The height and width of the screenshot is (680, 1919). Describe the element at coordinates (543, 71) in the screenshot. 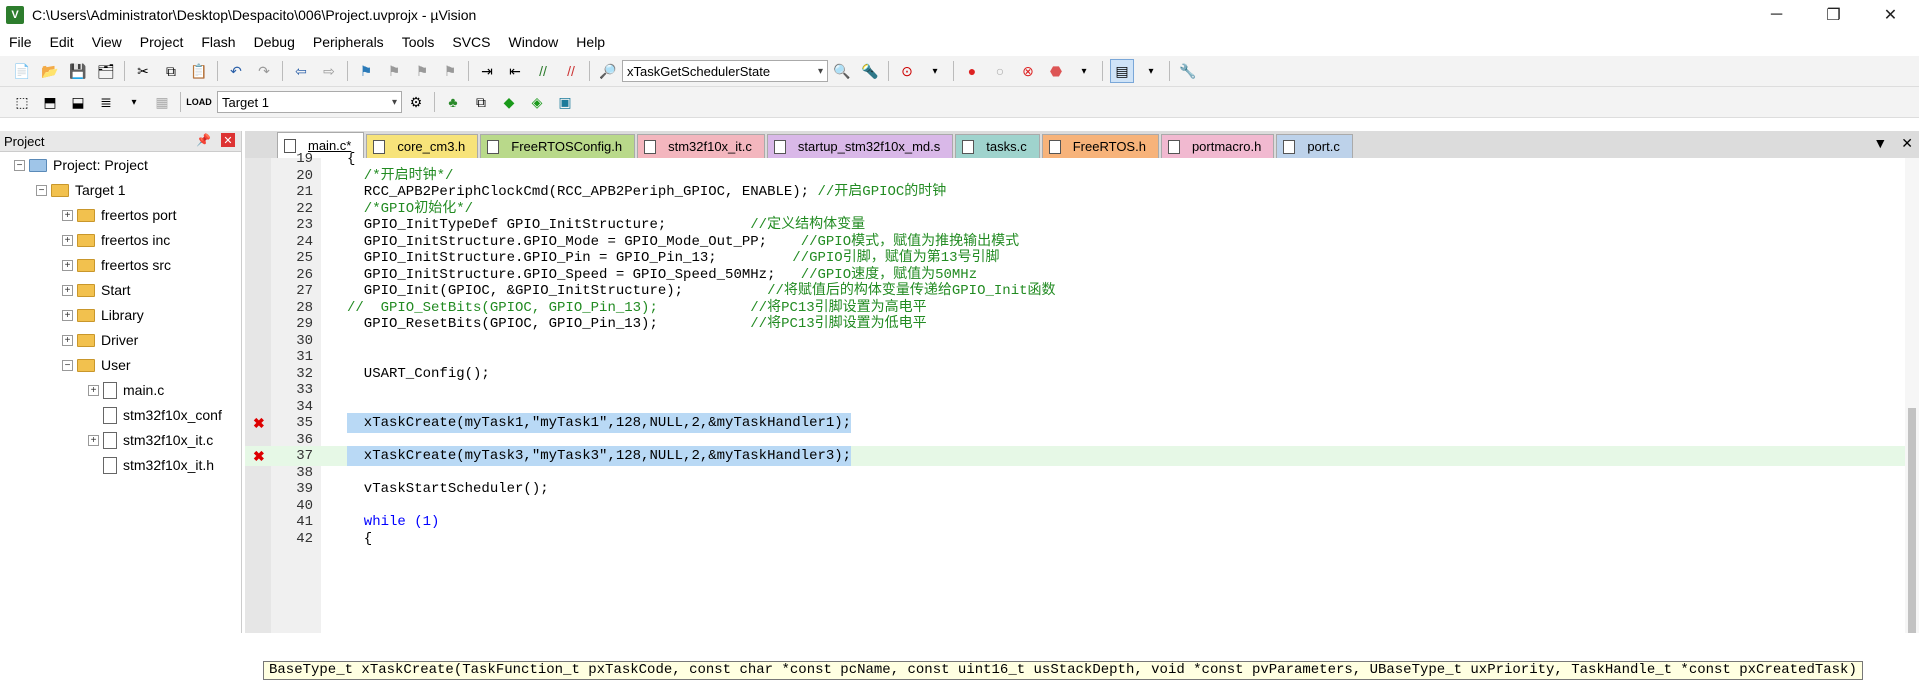

I see `comment-icon: //` at that location.